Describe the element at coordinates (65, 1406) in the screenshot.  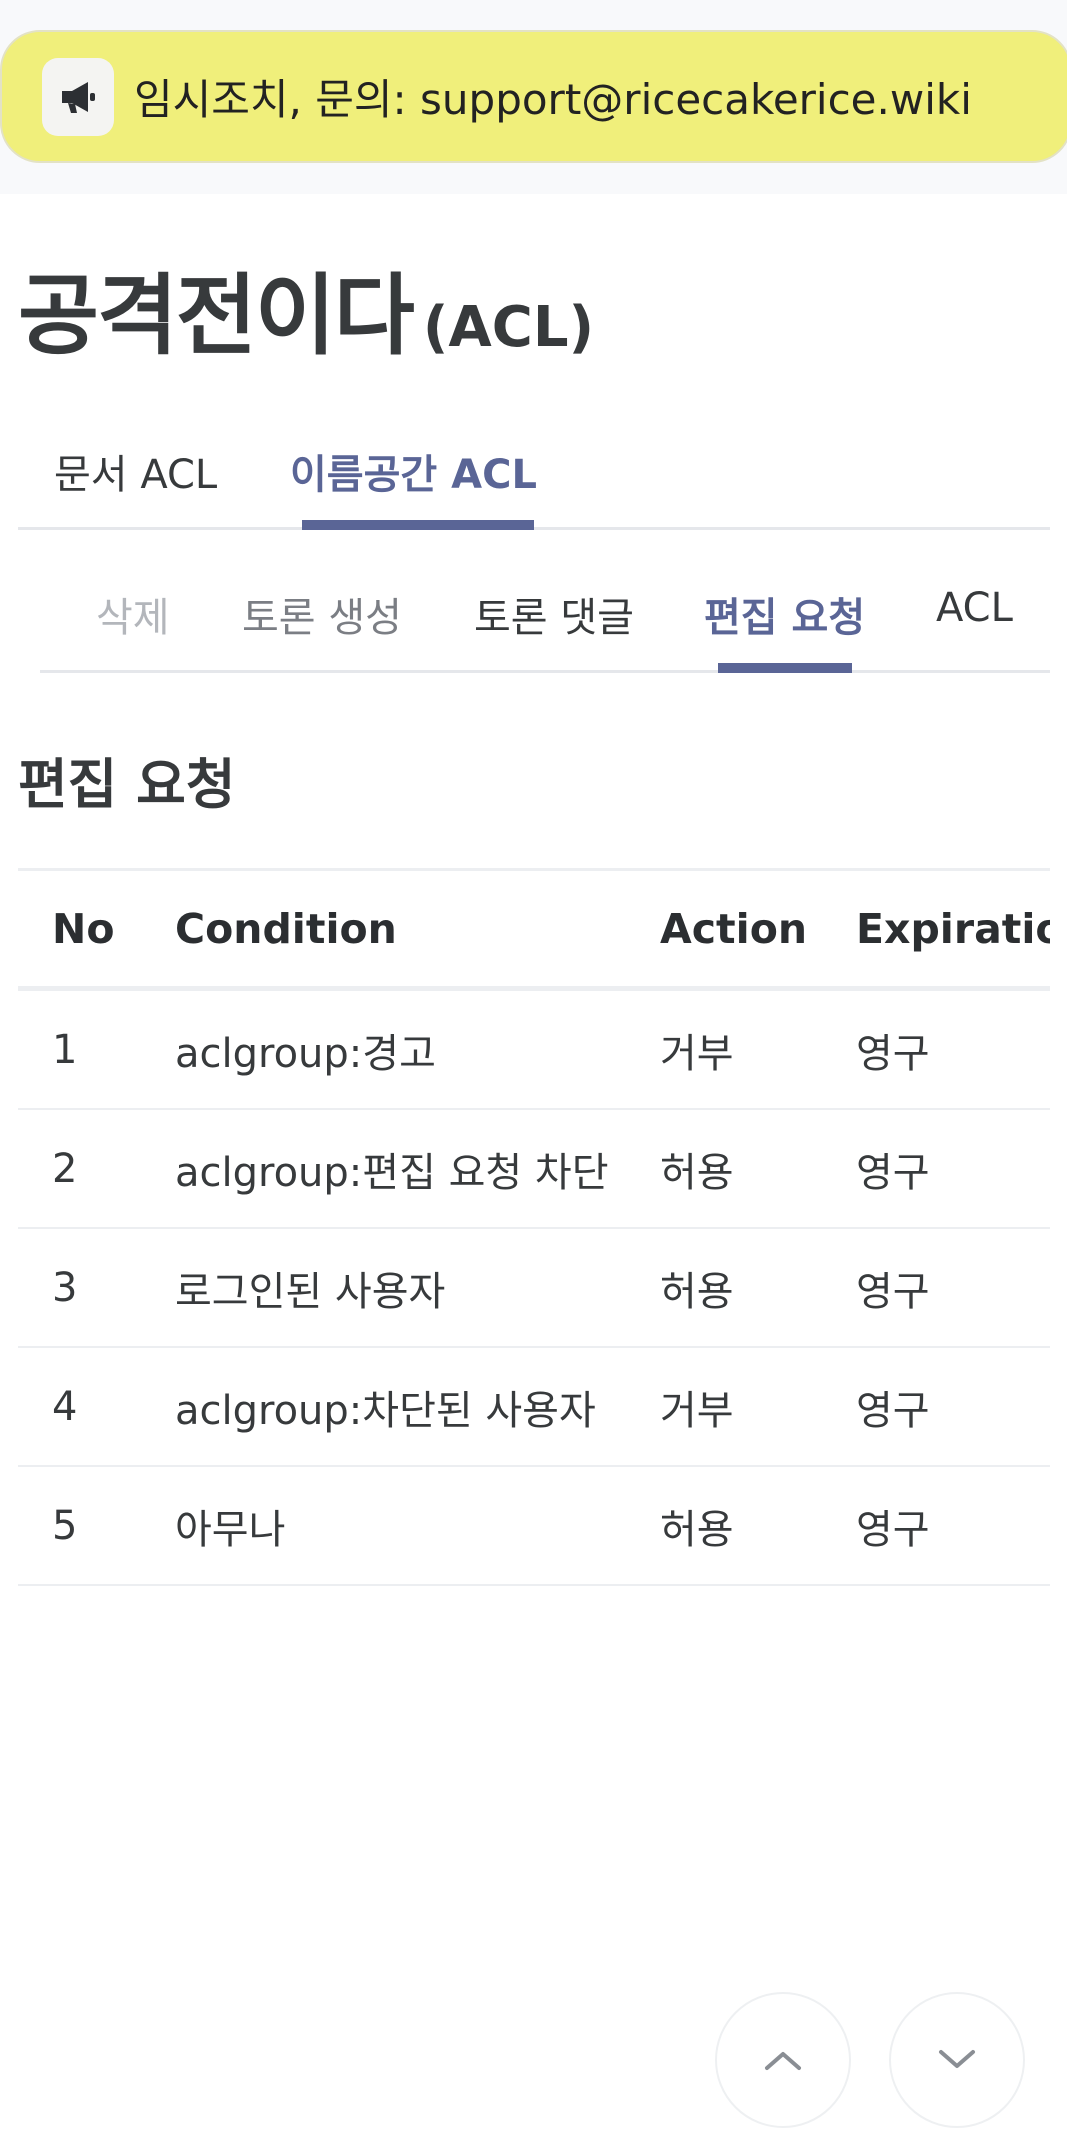
I see `cell-no: 4` at that location.